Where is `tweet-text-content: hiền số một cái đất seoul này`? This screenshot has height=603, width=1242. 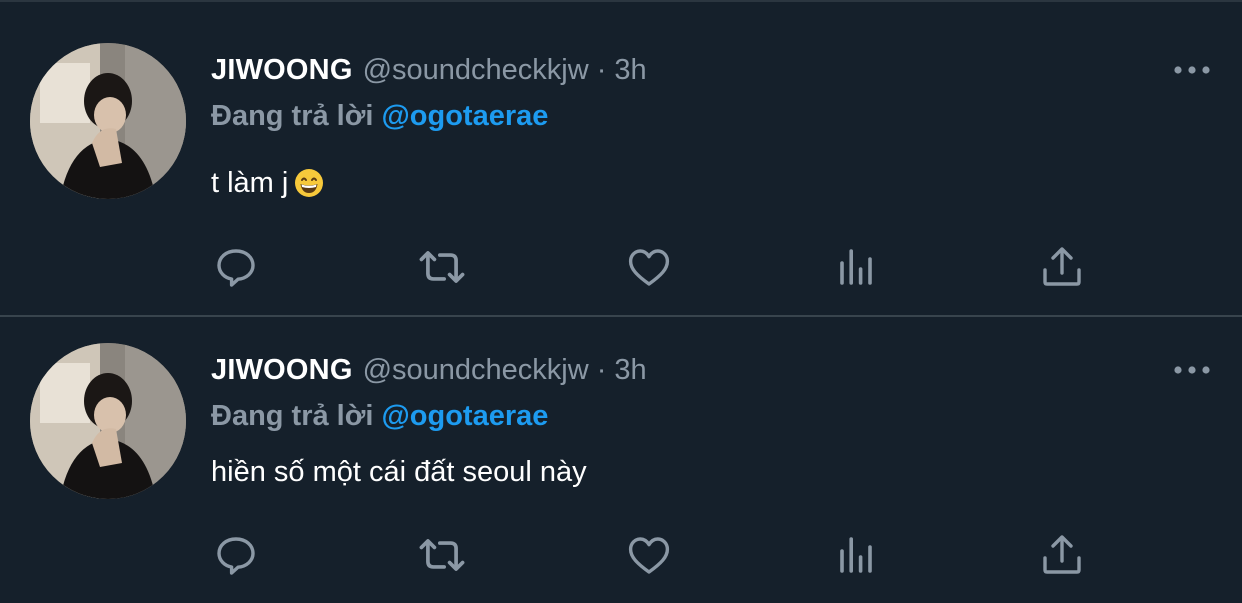
tweet-text-content: hiền số một cái đất seoul này is located at coordinates (399, 472).